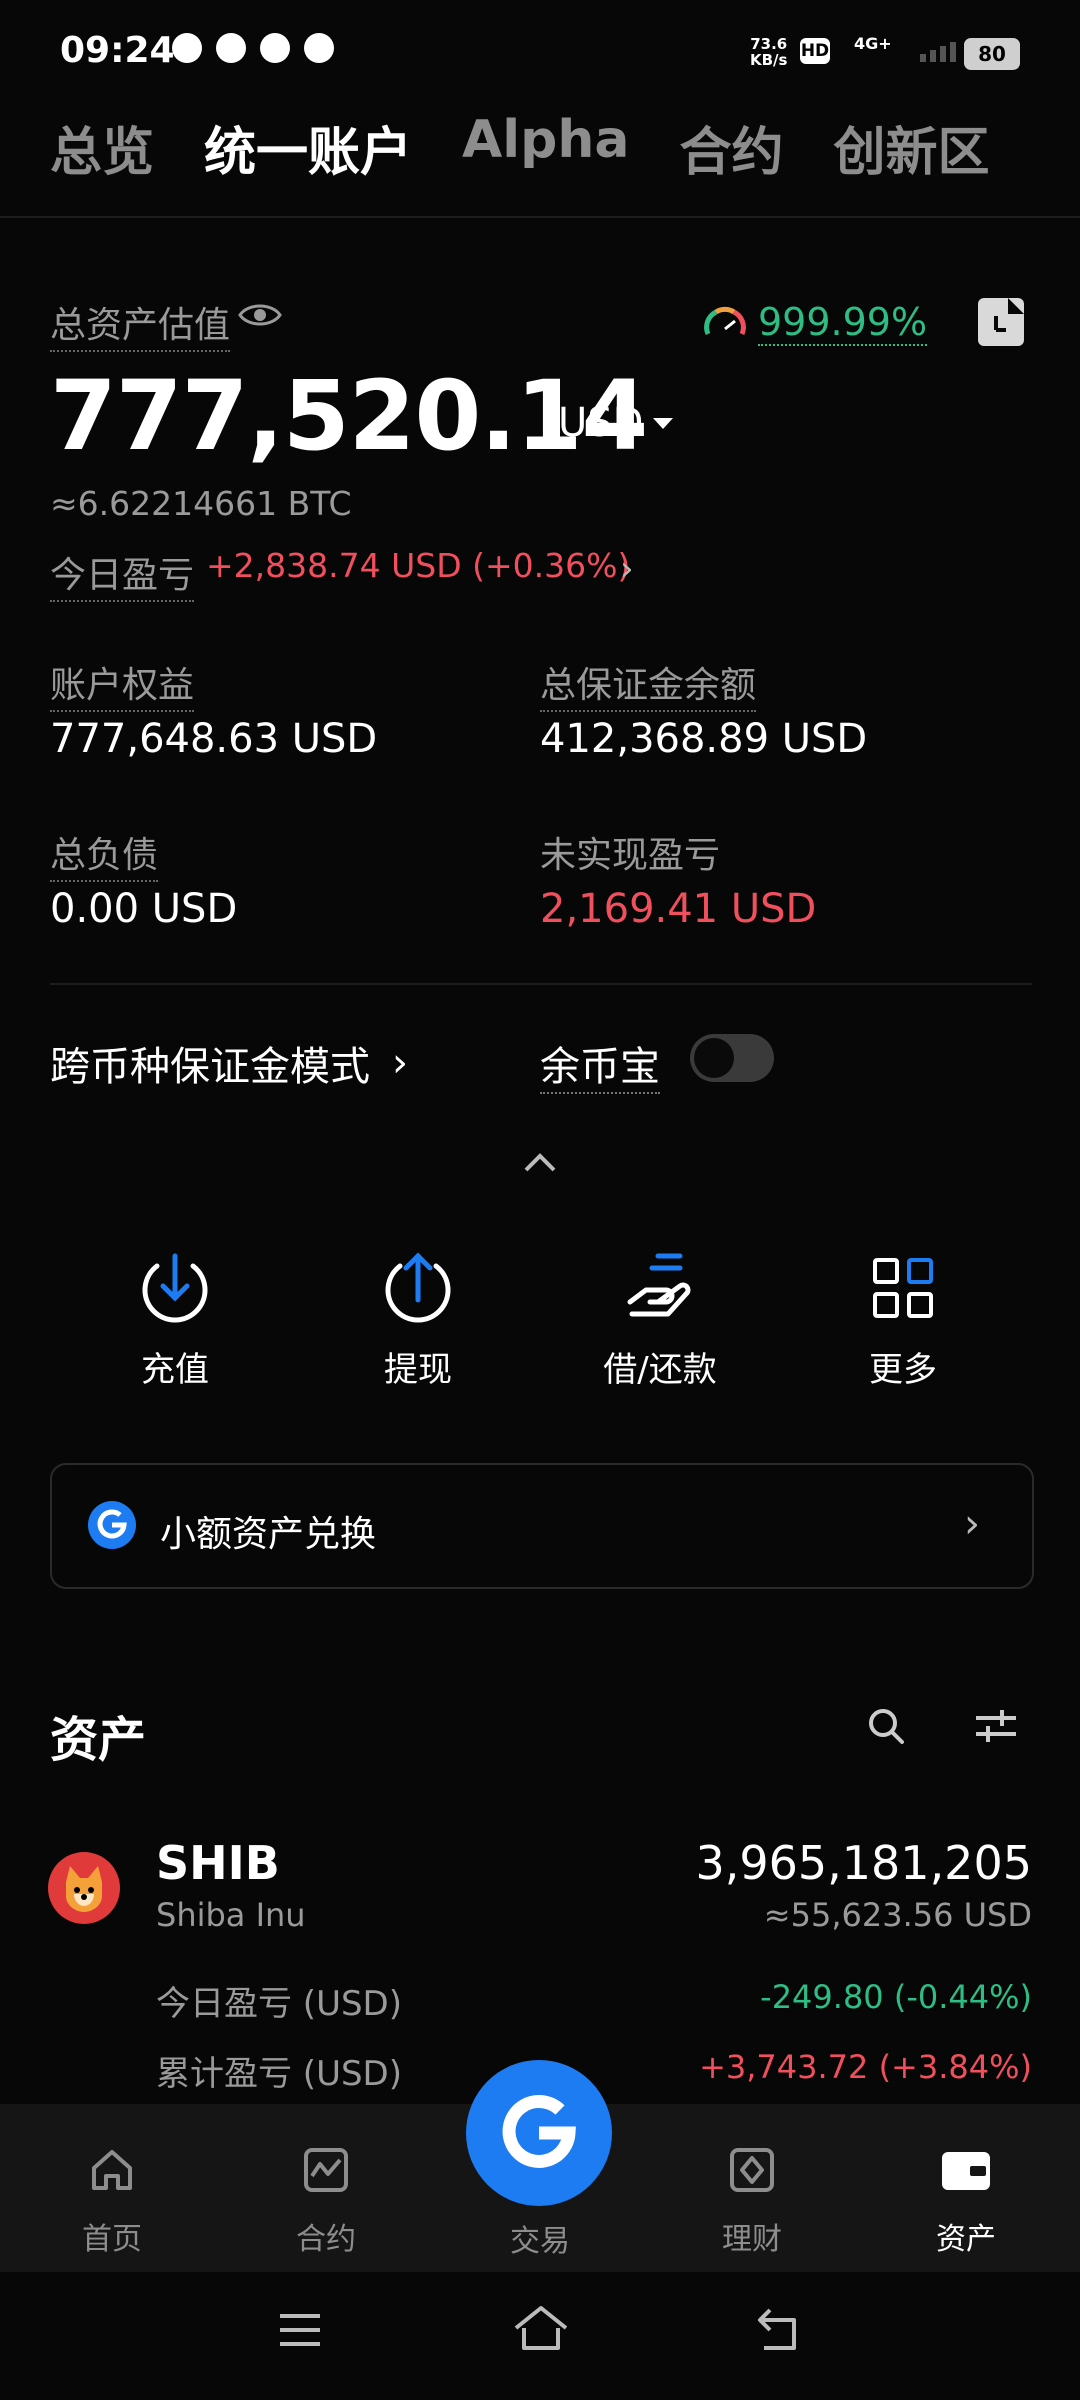 The width and height of the screenshot is (1080, 2400). Describe the element at coordinates (418, 565) in the screenshot. I see `today-pnl-value: +2,838.74 USD (+0.36%)` at that location.